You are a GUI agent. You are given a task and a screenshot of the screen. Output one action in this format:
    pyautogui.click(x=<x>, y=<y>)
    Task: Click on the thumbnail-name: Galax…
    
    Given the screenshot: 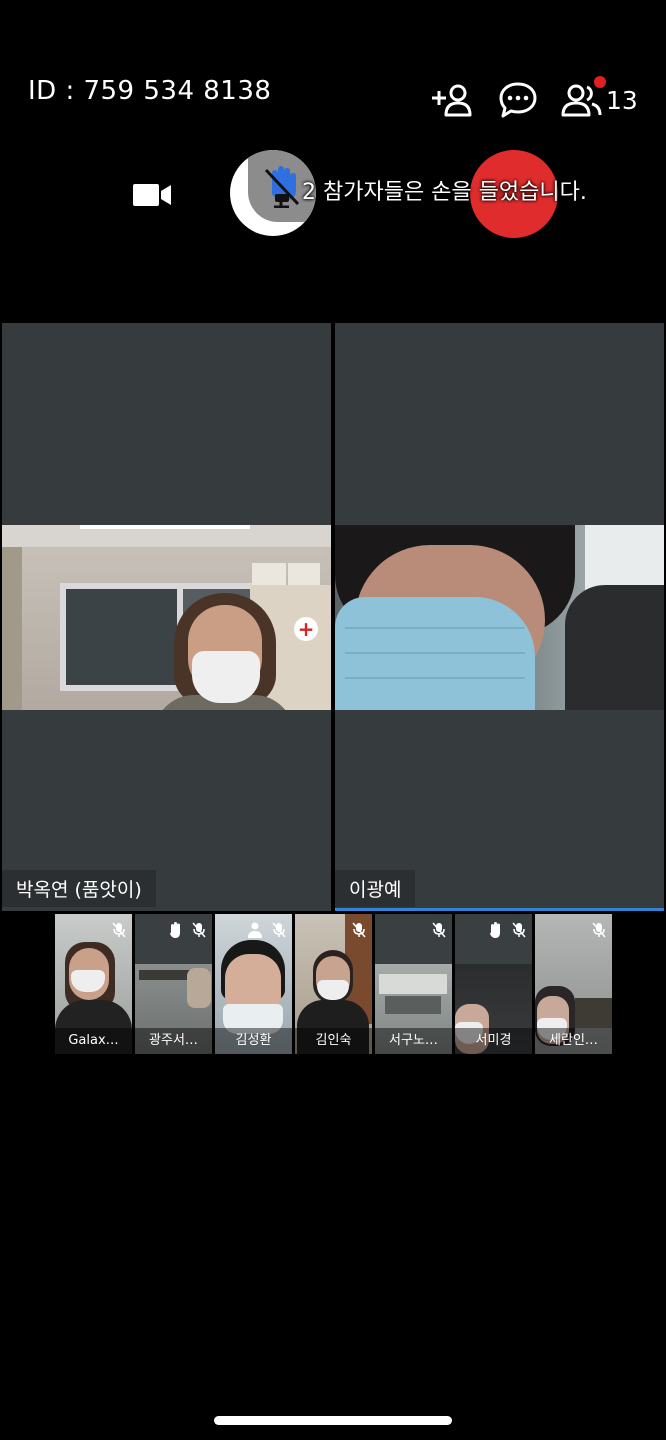 What is the action you would take?
    pyautogui.click(x=93, y=1041)
    